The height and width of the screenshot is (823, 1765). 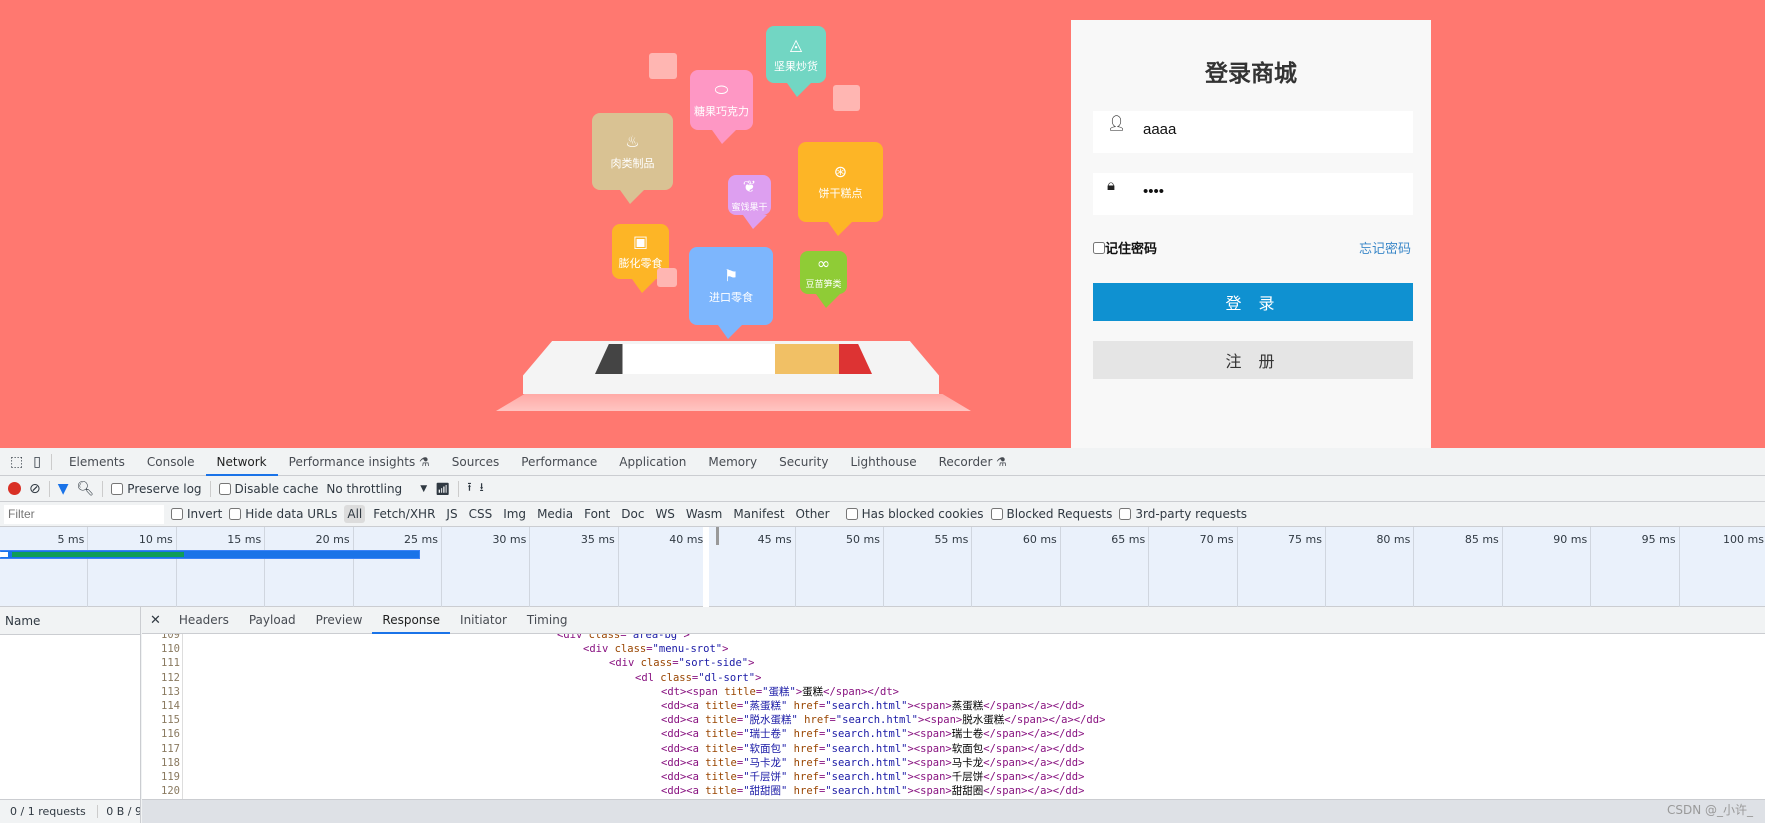 What do you see at coordinates (423, 489) in the screenshot?
I see `chevron-down-icon: ▼` at bounding box center [423, 489].